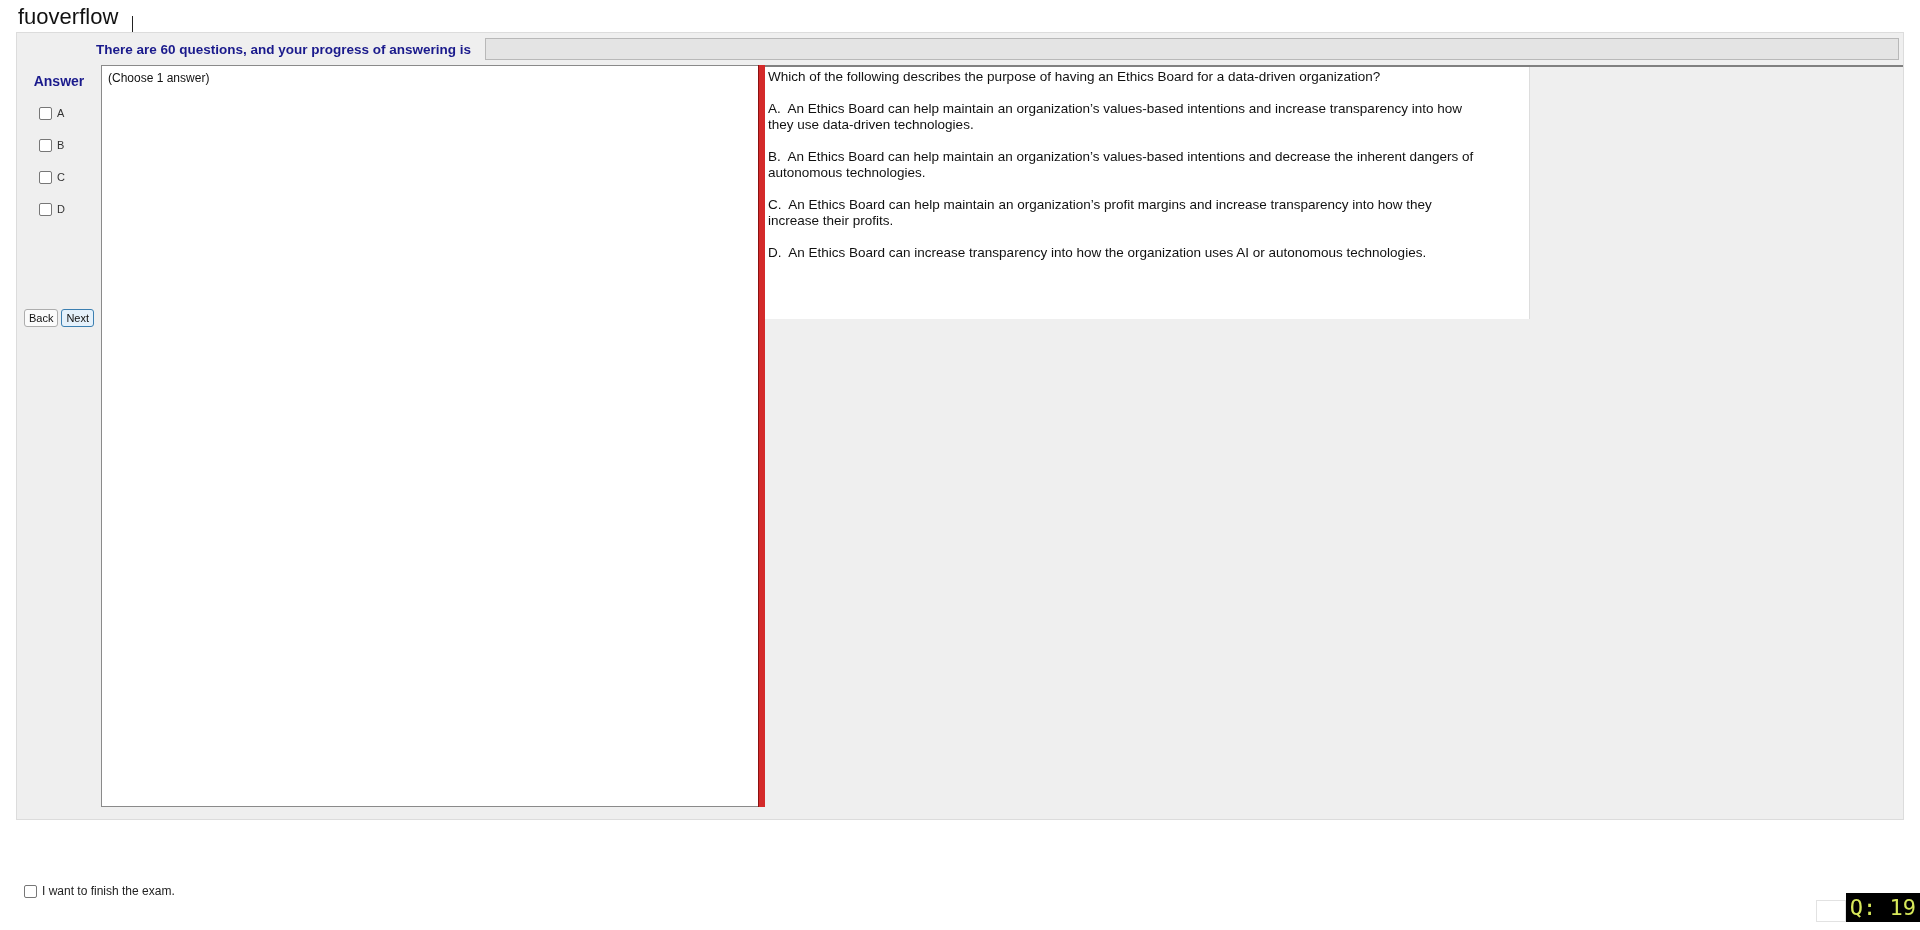 The height and width of the screenshot is (930, 1920). Describe the element at coordinates (61, 145) in the screenshot. I see `option-label: B` at that location.